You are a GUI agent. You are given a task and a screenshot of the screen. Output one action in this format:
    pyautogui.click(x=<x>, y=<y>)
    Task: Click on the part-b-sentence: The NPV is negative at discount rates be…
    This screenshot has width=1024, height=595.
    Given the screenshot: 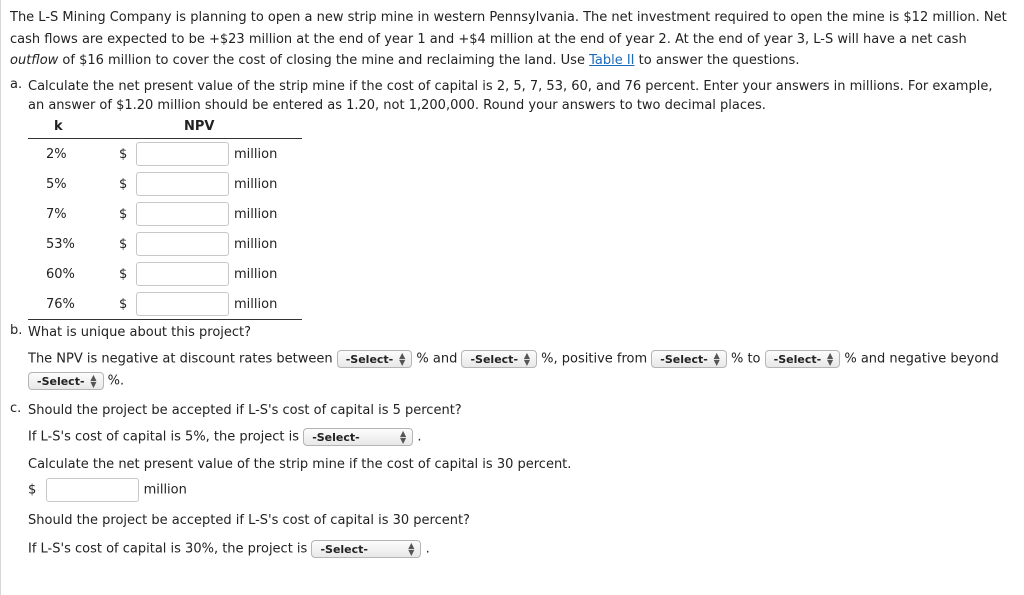 What is the action you would take?
    pyautogui.click(x=513, y=359)
    